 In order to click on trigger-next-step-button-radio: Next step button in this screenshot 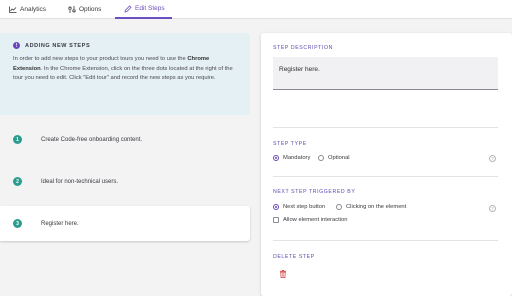, I will do `click(299, 207)`.